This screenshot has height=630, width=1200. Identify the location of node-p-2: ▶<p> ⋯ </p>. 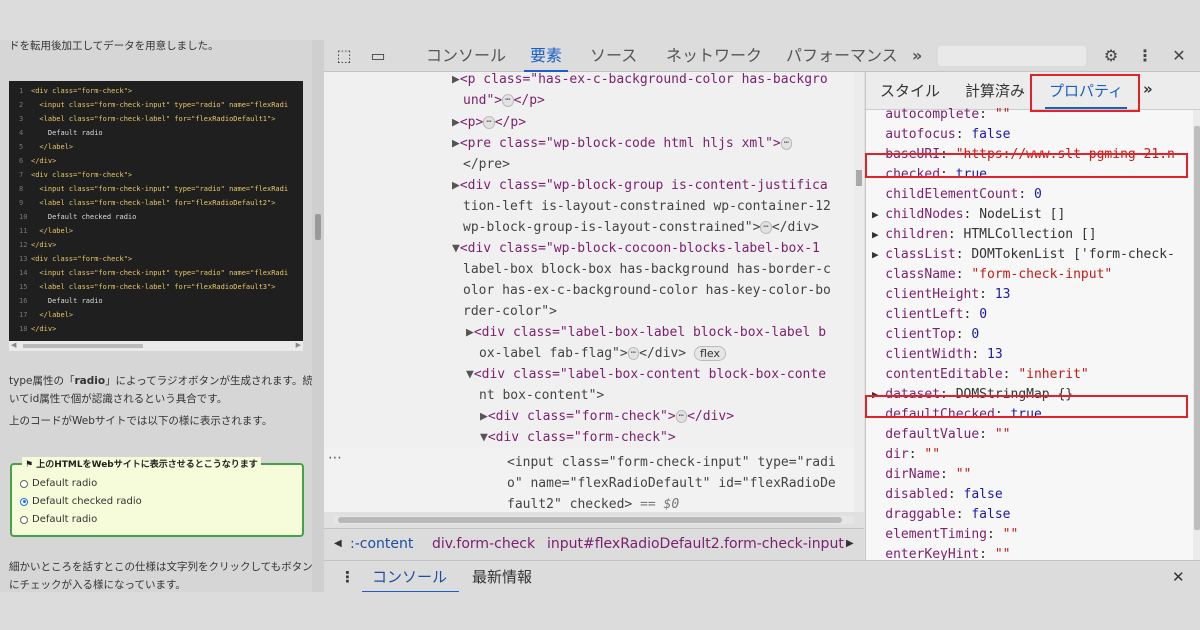
(489, 122).